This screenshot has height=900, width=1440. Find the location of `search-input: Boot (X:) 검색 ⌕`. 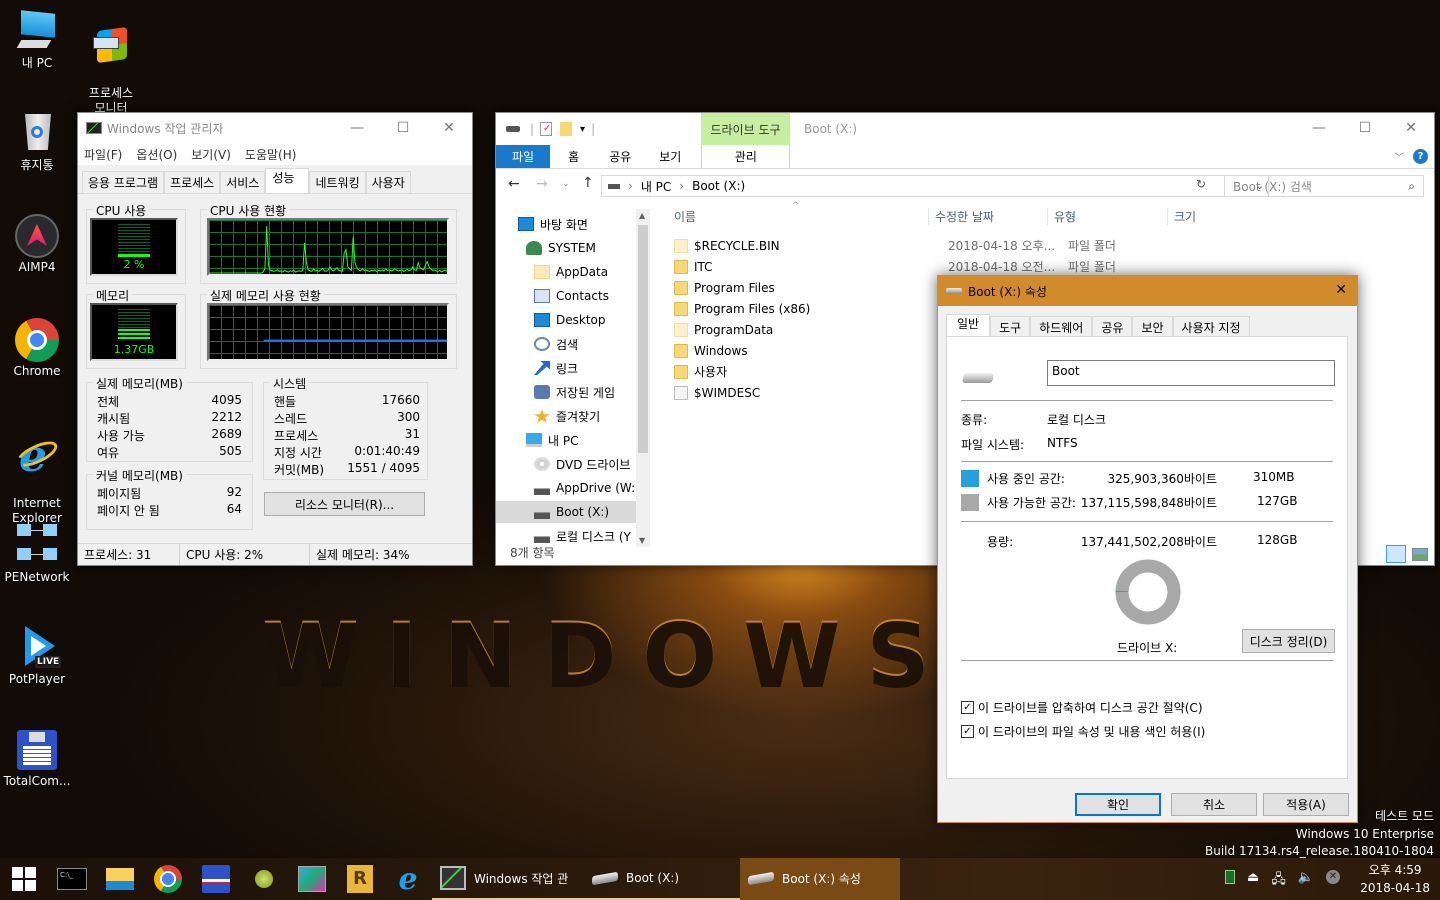

search-input: Boot (X:) 검색 ⌕ is located at coordinates (1324, 186).